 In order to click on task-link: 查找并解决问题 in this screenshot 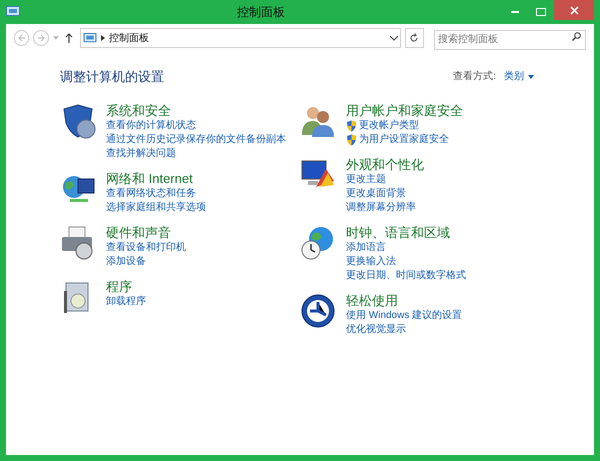, I will do `click(141, 153)`.